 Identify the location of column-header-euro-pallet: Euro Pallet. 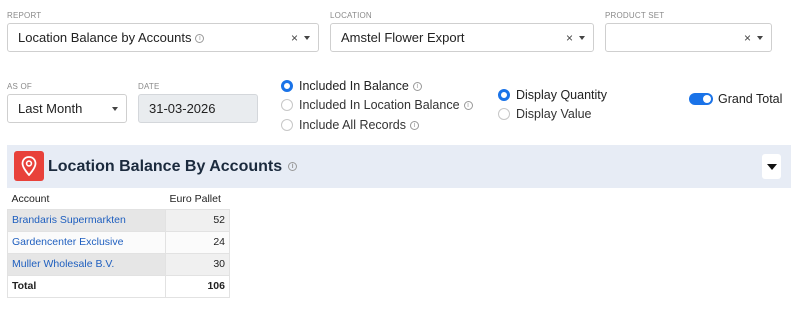
(195, 199).